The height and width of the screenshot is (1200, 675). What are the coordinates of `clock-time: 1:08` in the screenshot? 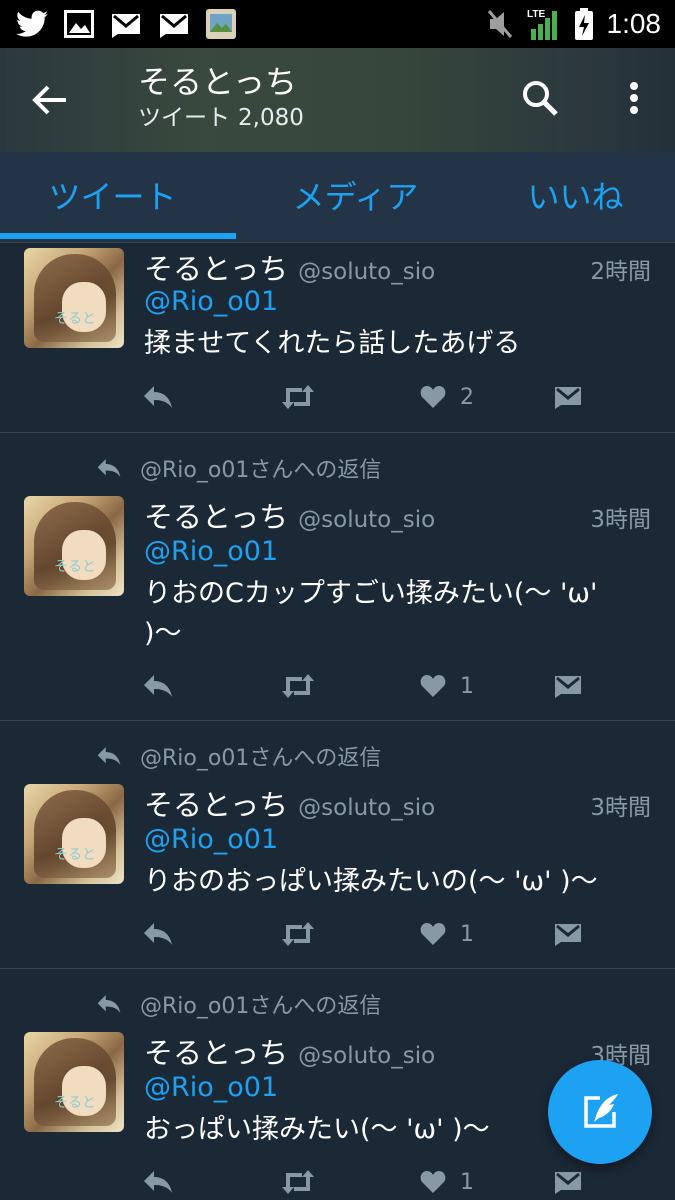 It's located at (634, 23).